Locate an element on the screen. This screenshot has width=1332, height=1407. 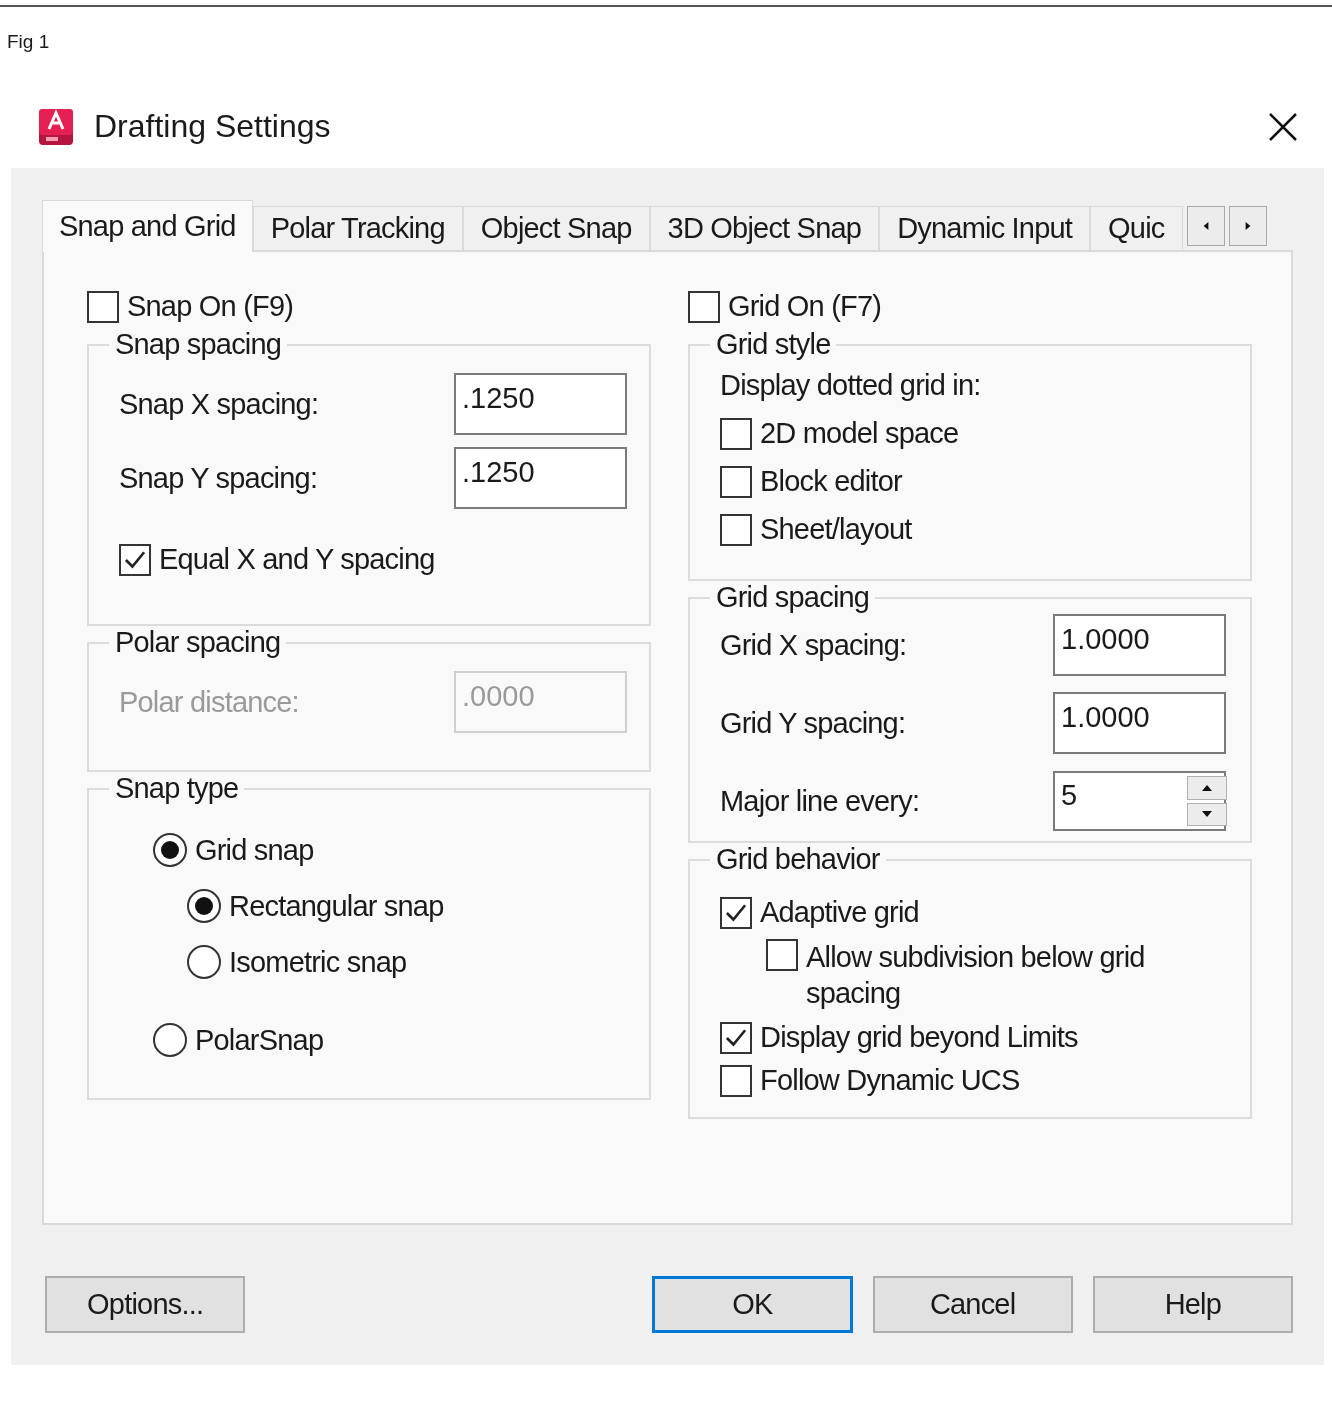
spinner-field: 5 is located at coordinates (1139, 801).